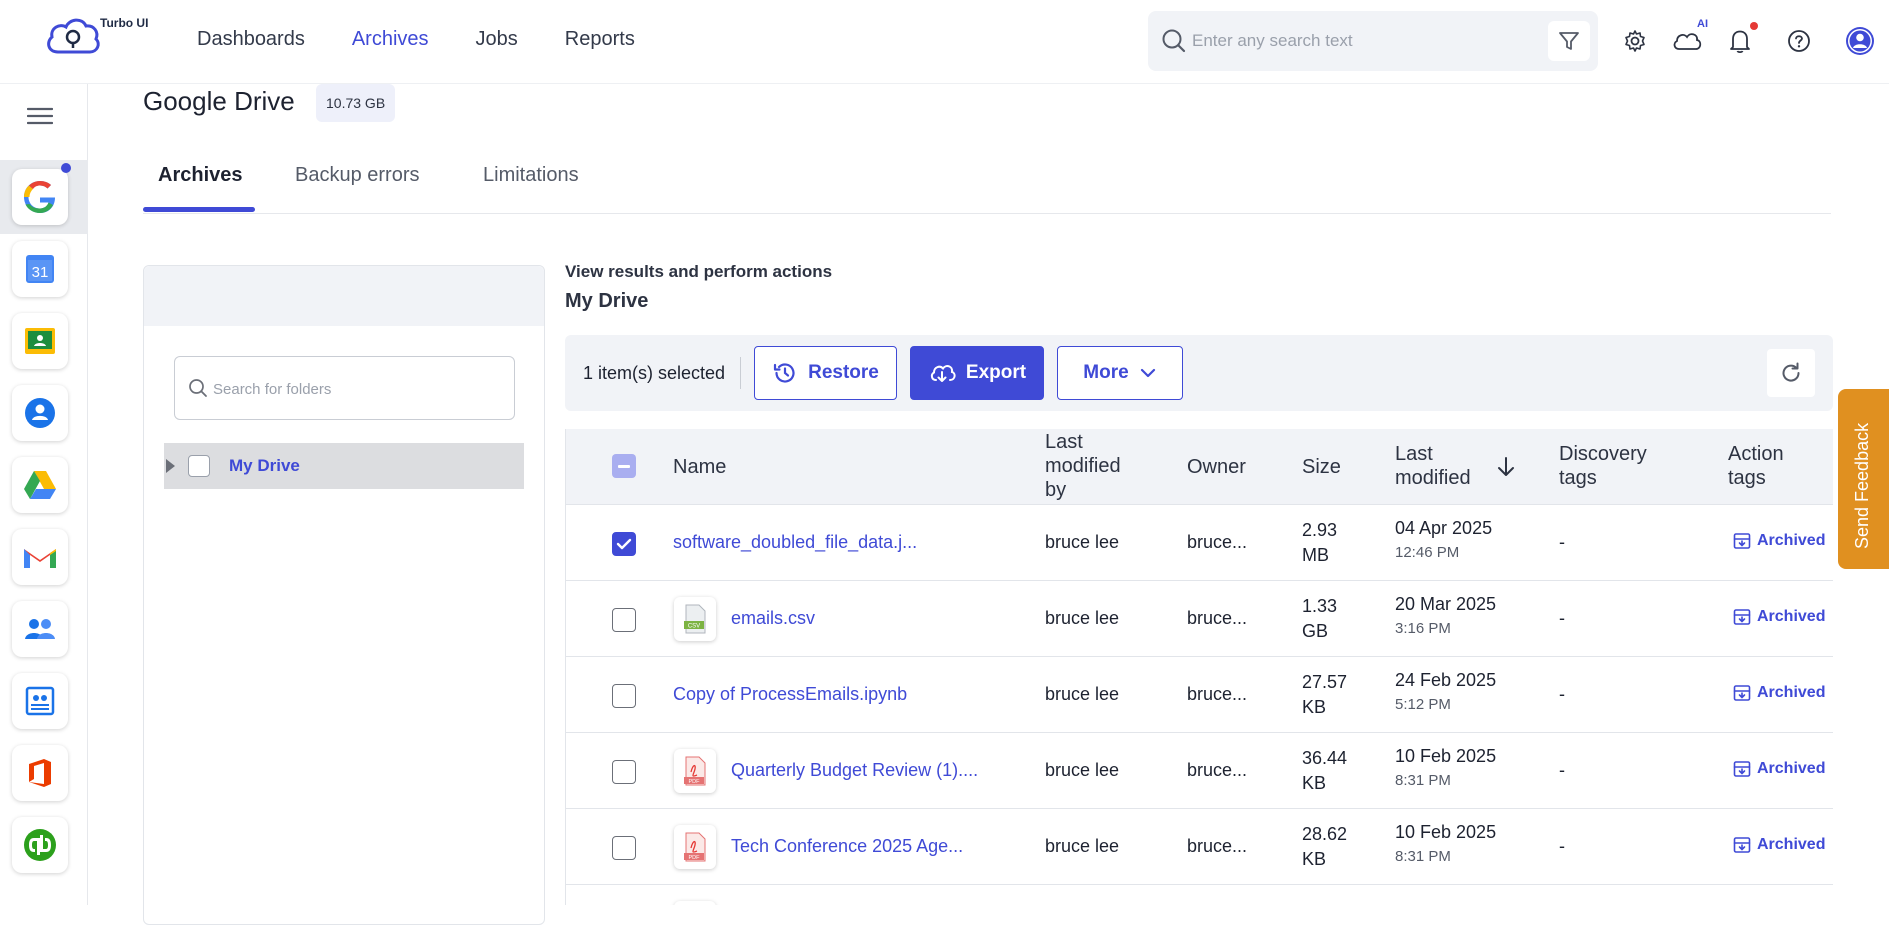 The height and width of the screenshot is (925, 1889). Describe the element at coordinates (825, 373) in the screenshot. I see `restore-button: Restore` at that location.